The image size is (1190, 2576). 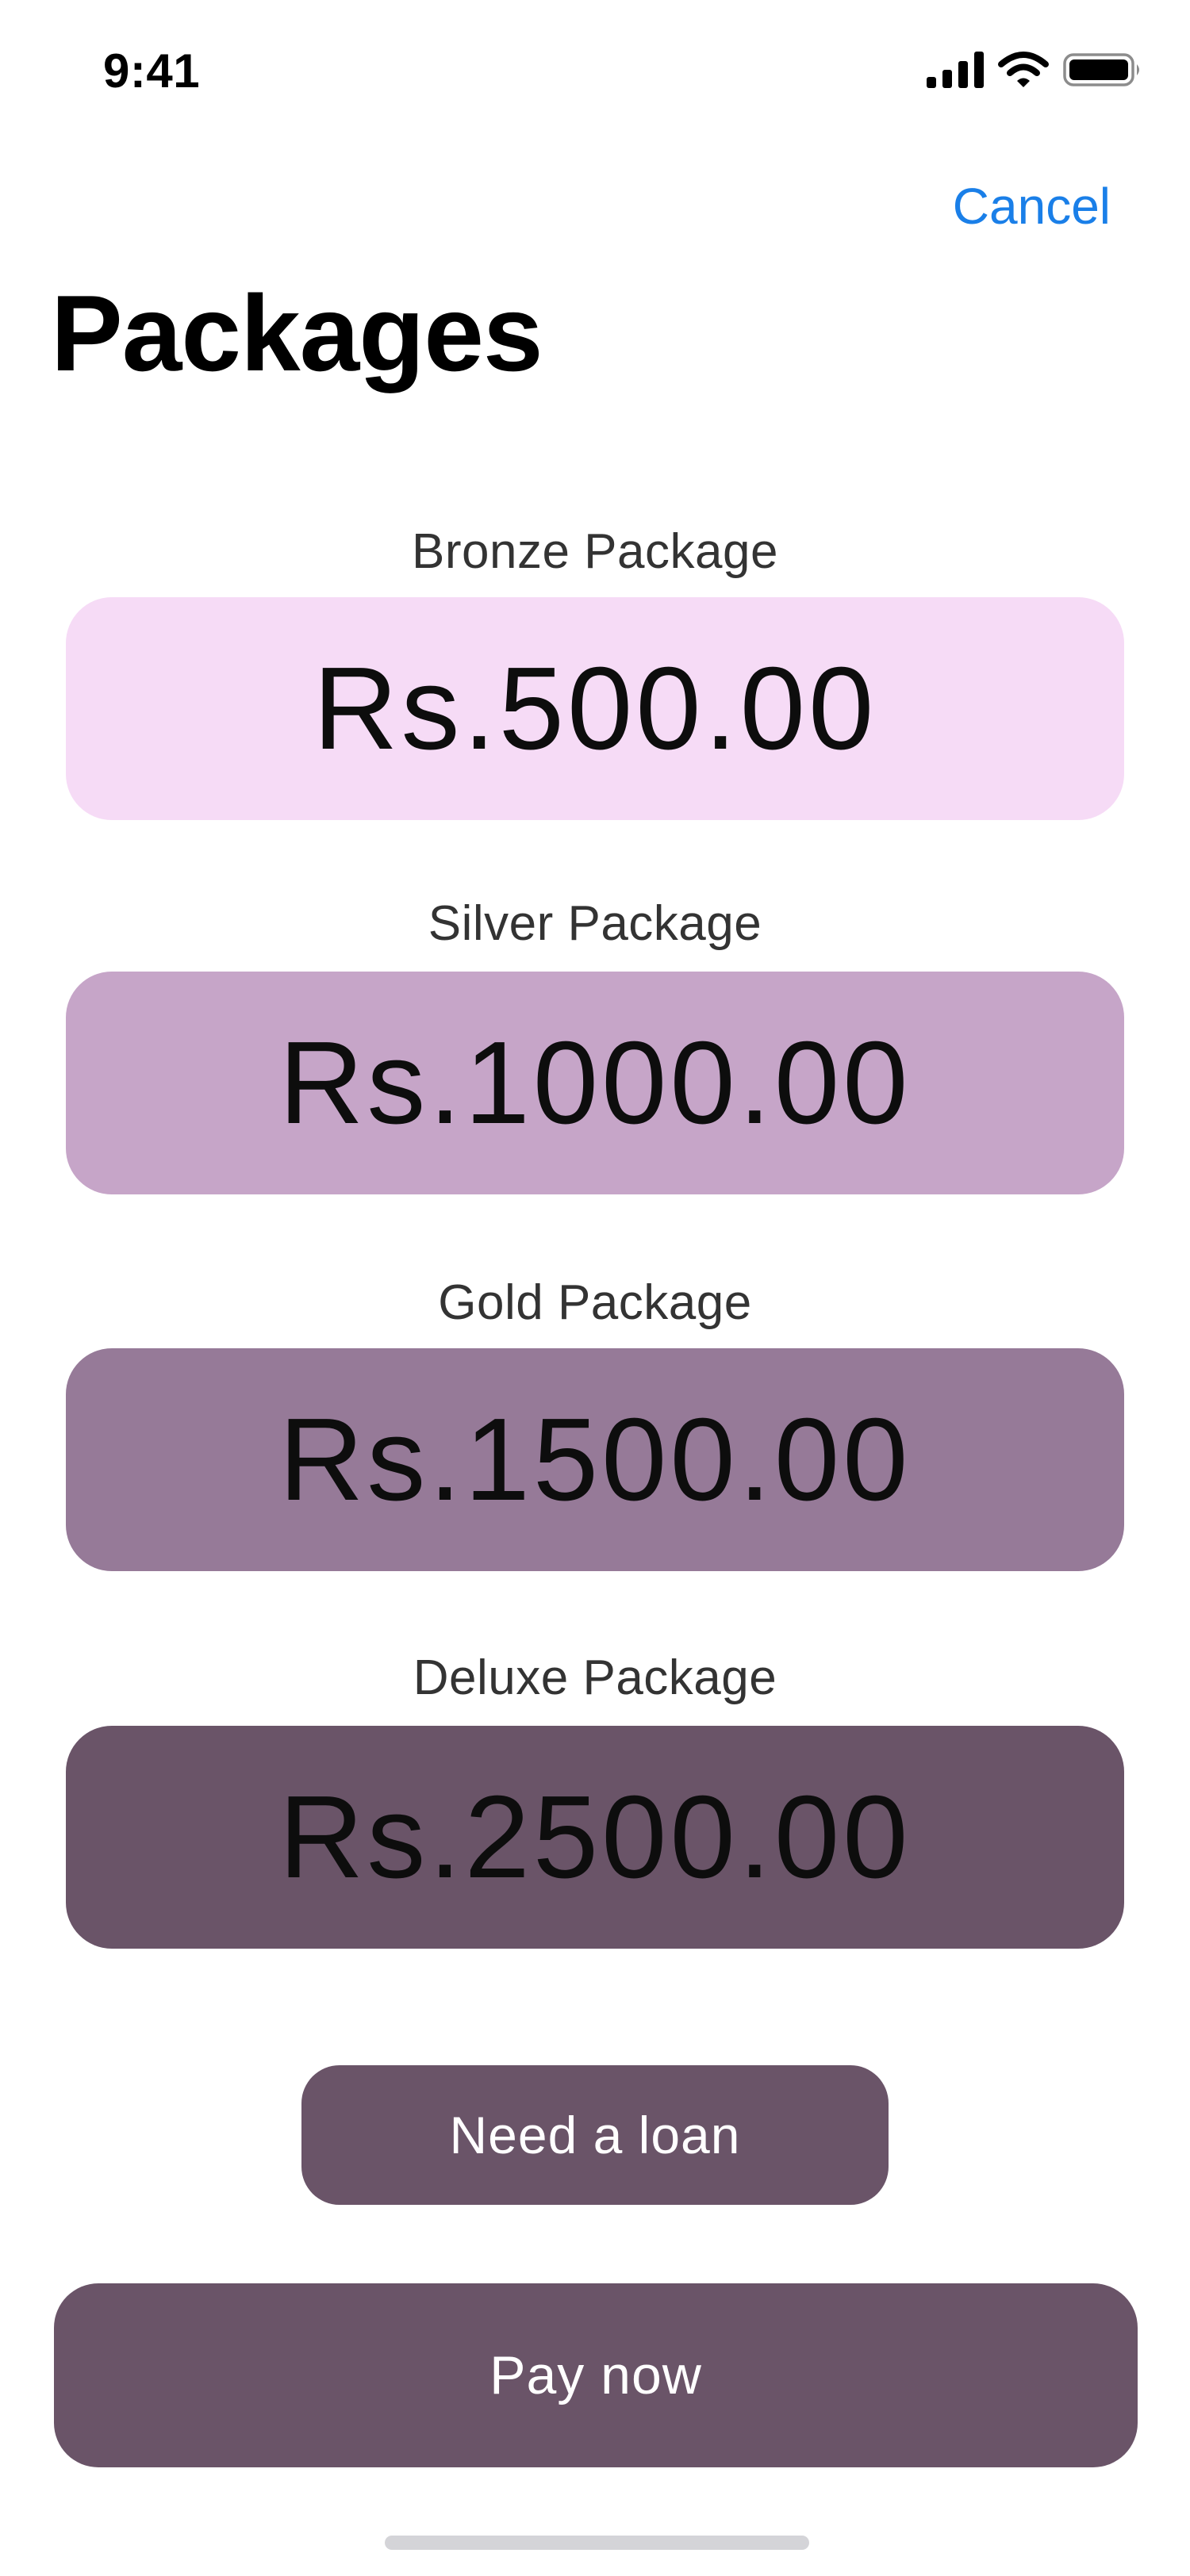 What do you see at coordinates (595, 924) in the screenshot?
I see `package-label-silver: Silver Package` at bounding box center [595, 924].